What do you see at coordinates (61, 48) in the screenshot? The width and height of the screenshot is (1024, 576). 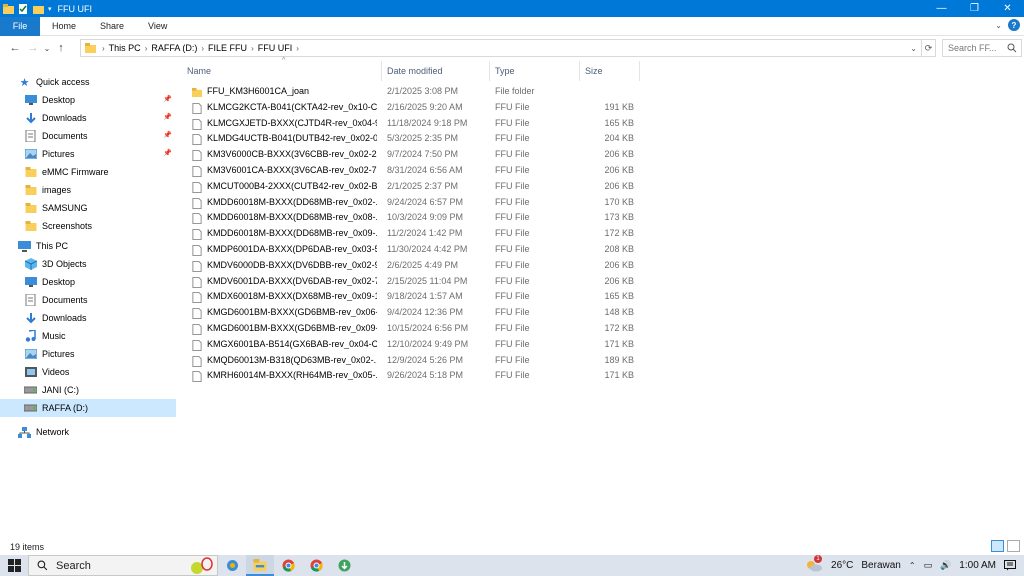 I see `up-button: ↑` at bounding box center [61, 48].